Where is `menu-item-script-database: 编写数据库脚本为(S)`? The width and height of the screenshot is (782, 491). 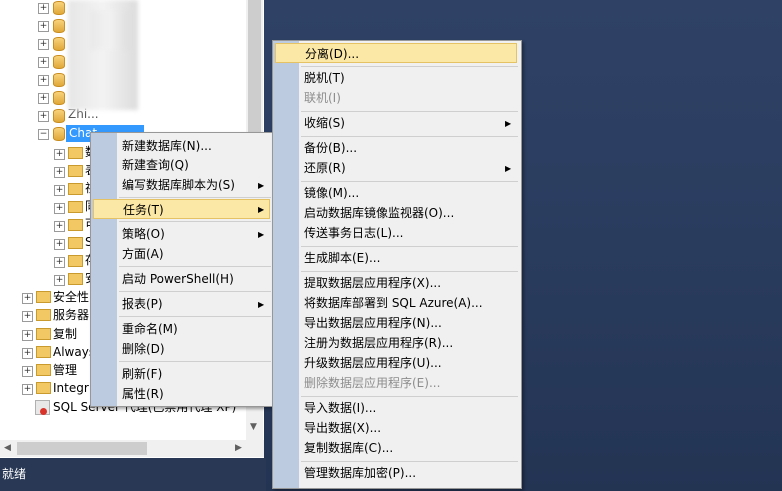 menu-item-script-database: 编写数据库脚本为(S) is located at coordinates (178, 185).